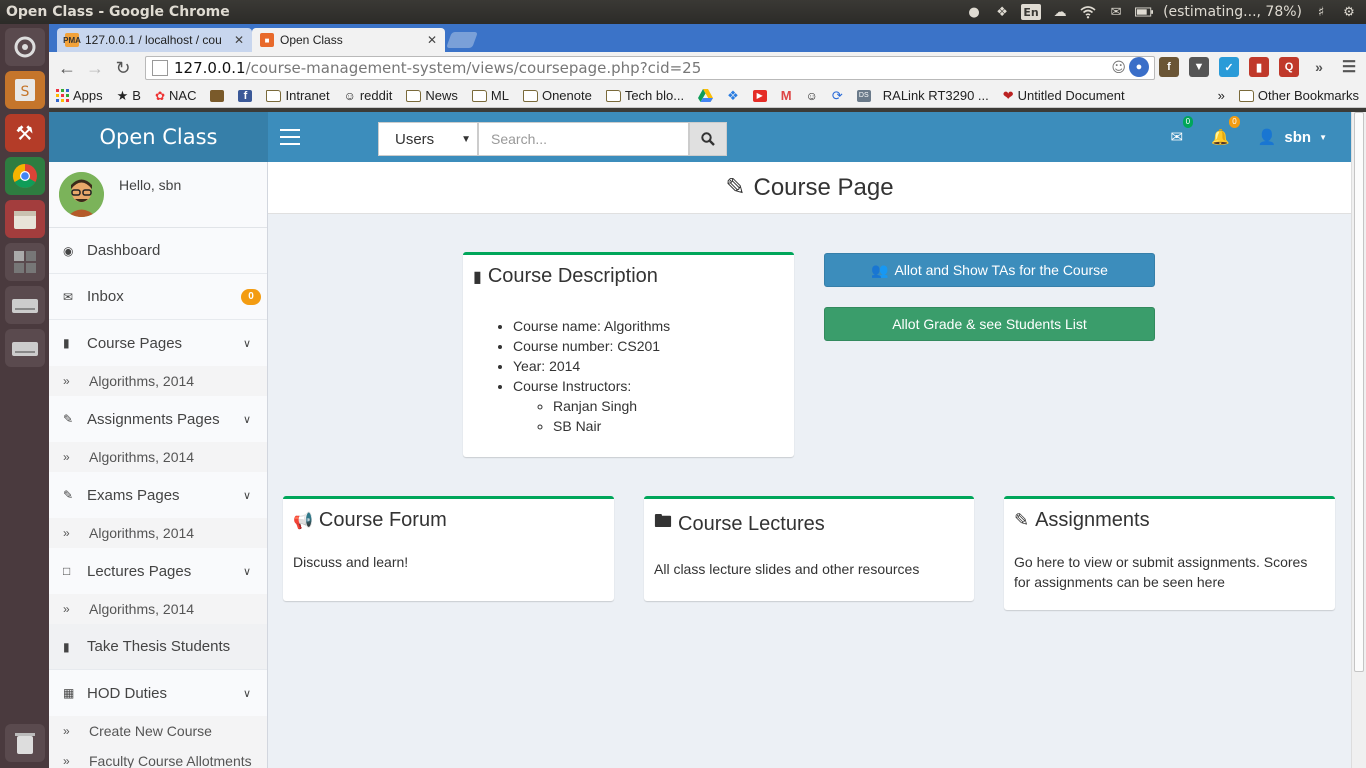  I want to click on notifications-menu: 🔔 0, so click(1225, 131).